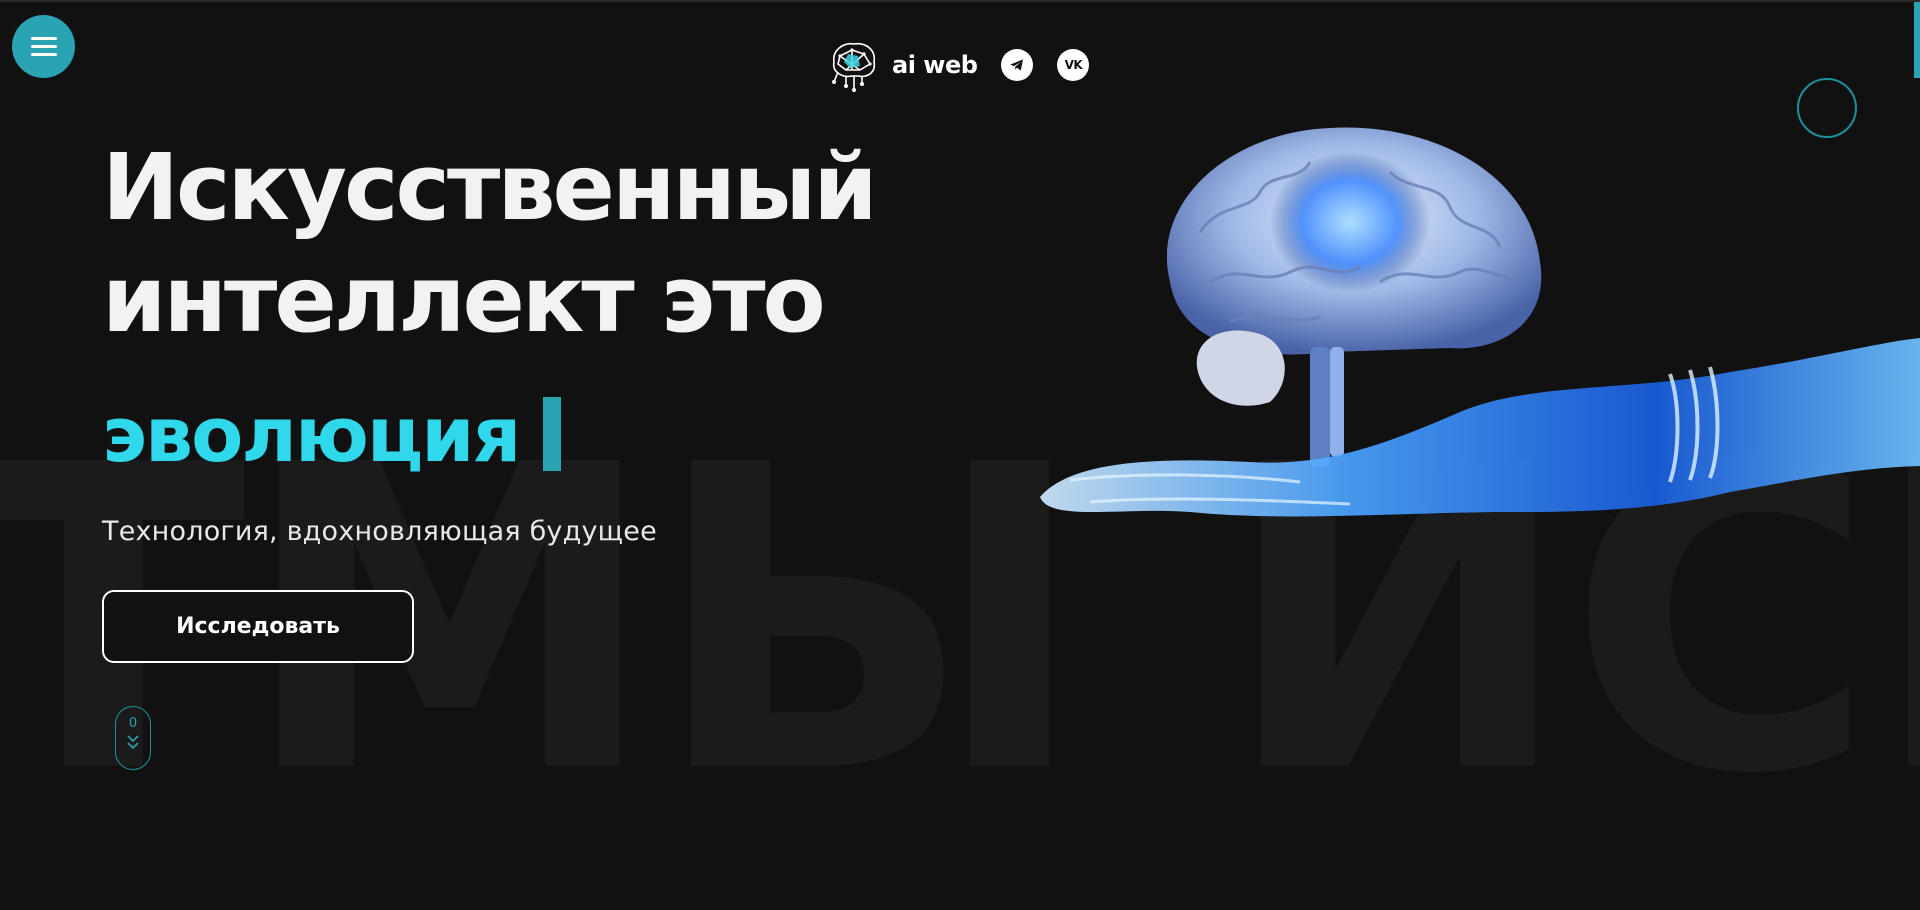 Image resolution: width=1920 pixels, height=910 pixels. Describe the element at coordinates (490, 244) in the screenshot. I see `hero-title: Искусственный интеллект это` at that location.